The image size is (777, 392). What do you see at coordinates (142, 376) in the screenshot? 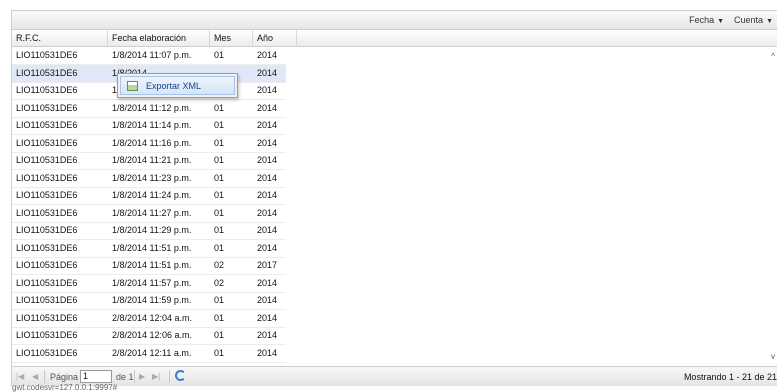
I see `next-page-icon: ▶` at bounding box center [142, 376].